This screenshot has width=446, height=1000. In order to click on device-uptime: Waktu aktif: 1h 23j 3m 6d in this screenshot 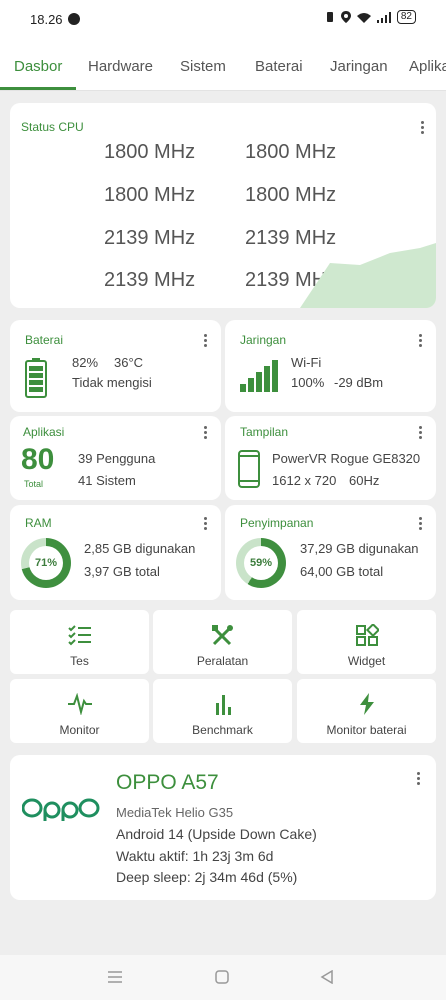, I will do `click(195, 856)`.